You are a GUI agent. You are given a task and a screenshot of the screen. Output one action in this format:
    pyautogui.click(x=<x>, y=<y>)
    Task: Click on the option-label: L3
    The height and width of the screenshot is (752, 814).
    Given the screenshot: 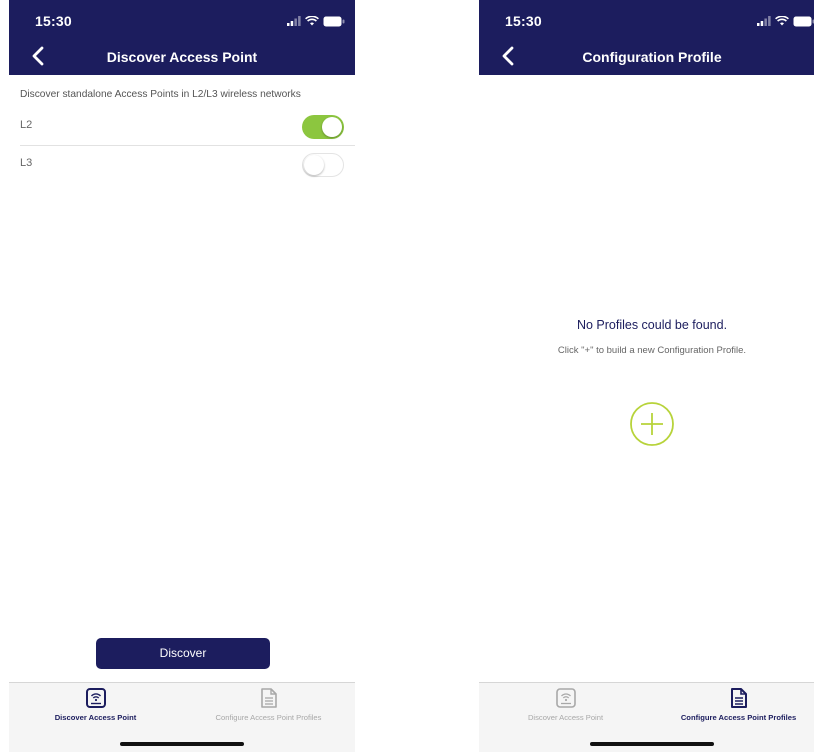 What is the action you would take?
    pyautogui.click(x=26, y=163)
    